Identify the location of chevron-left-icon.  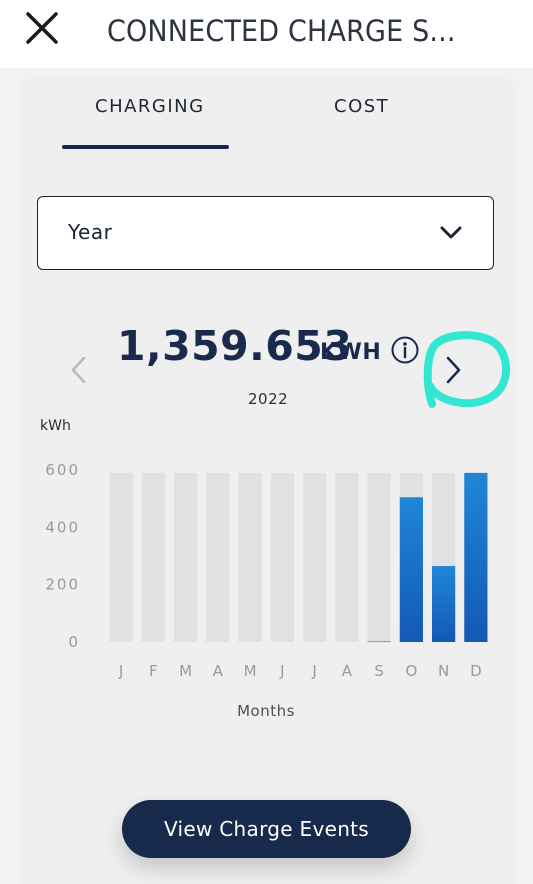
(79, 370).